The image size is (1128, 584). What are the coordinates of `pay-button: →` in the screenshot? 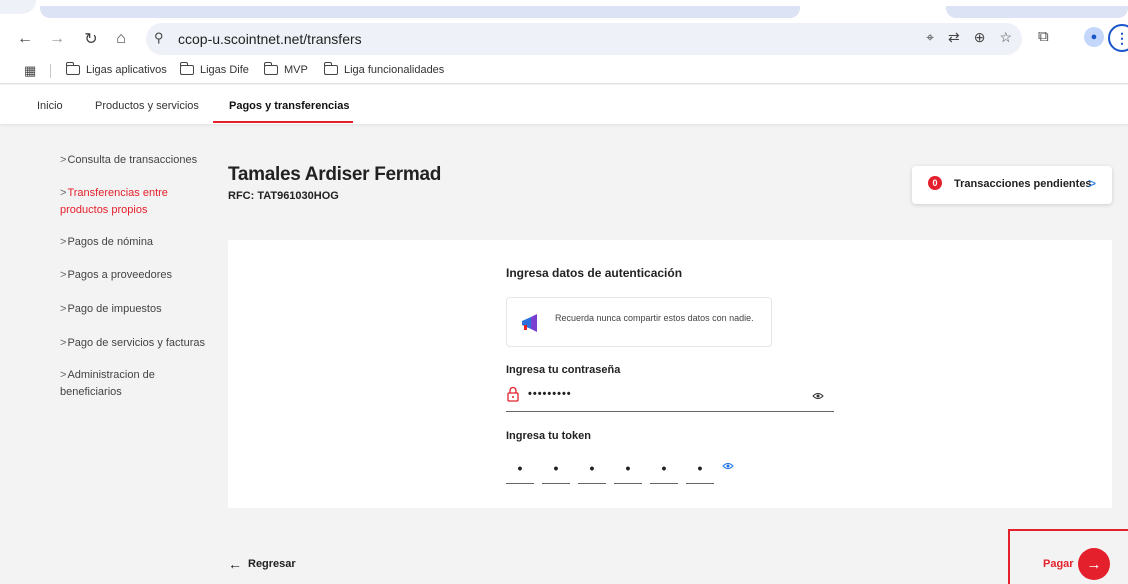 It's located at (1094, 564).